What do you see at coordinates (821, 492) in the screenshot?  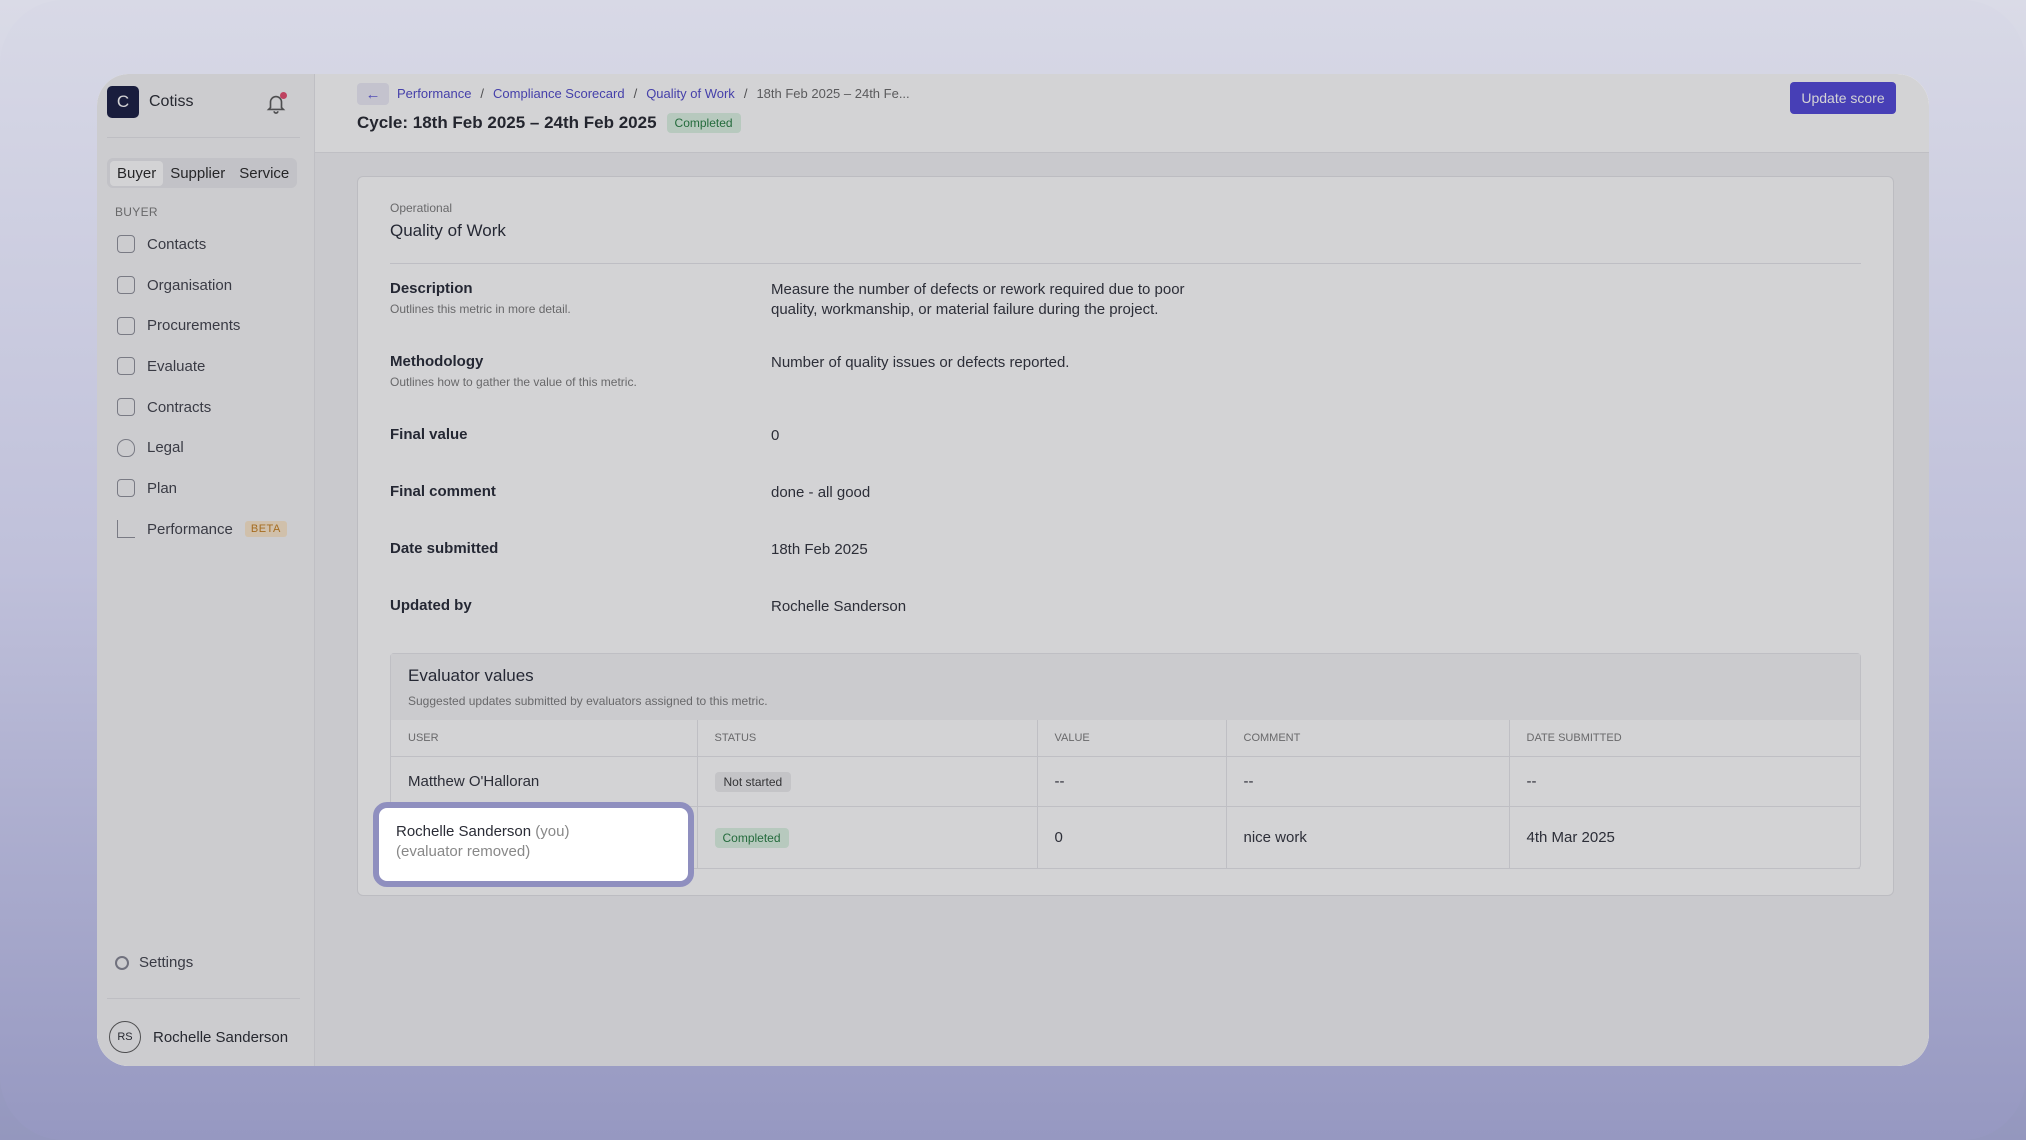 I see `final-comment: done - all good` at bounding box center [821, 492].